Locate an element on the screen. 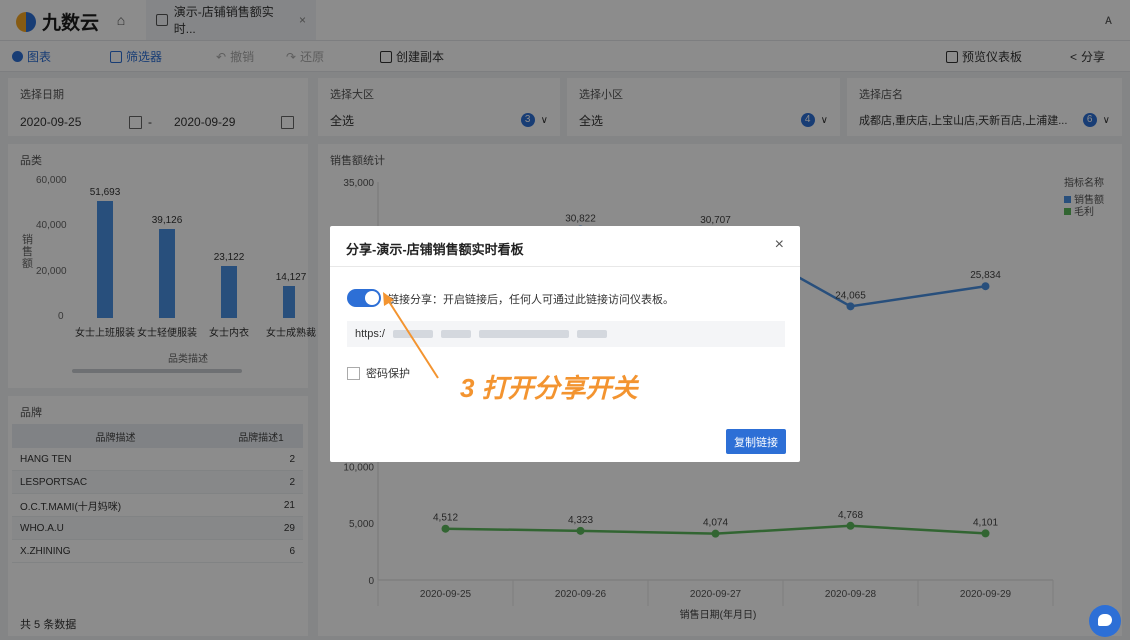 This screenshot has height=640, width=1130. annotation-text: 3 打开分享开关 is located at coordinates (549, 388).